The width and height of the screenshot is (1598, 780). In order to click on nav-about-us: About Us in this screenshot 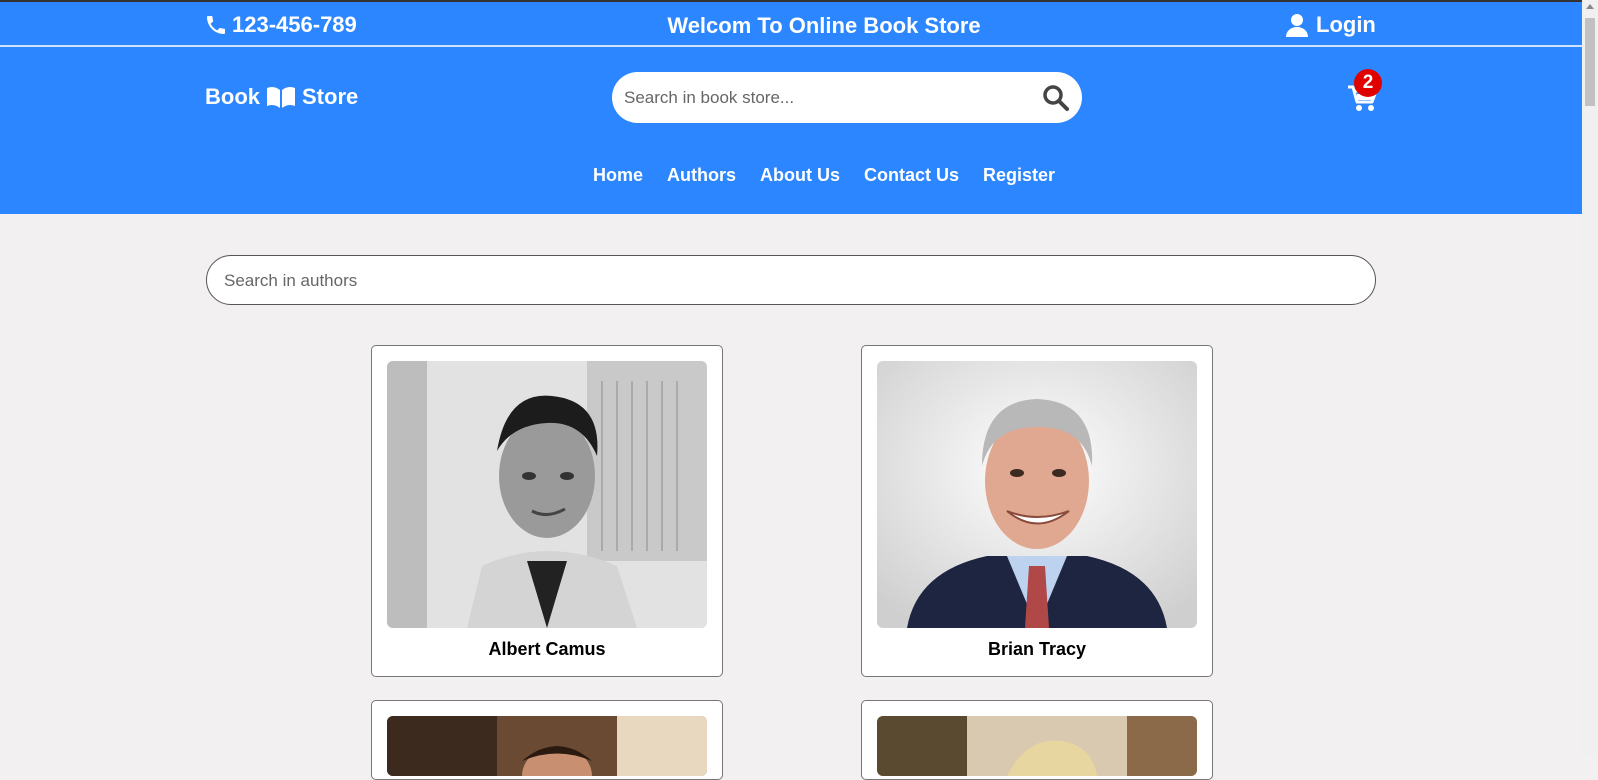, I will do `click(800, 175)`.